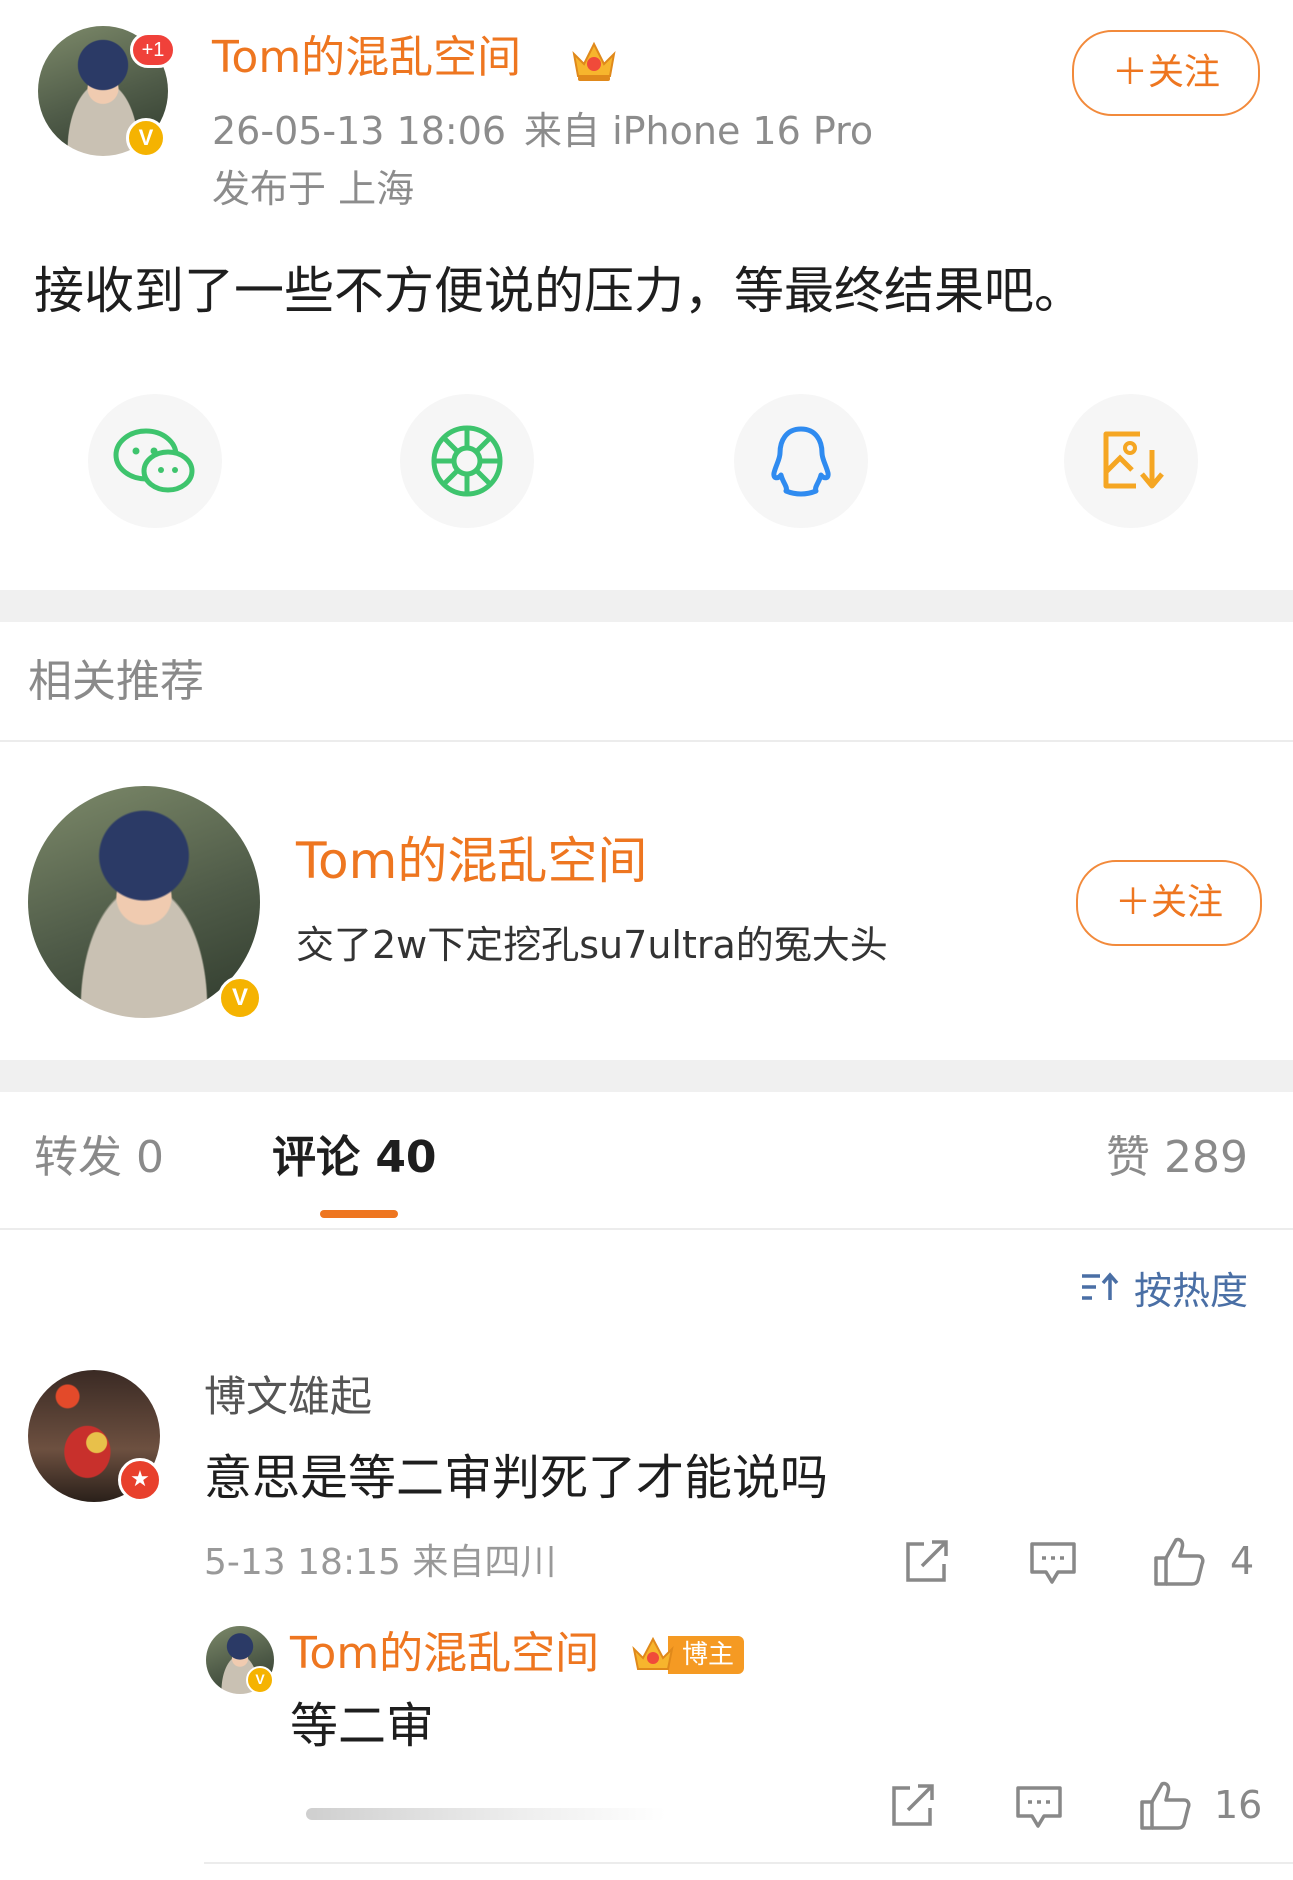 The width and height of the screenshot is (1293, 1880). I want to click on comment-meta: 5-13 18:15 来自四川, so click(380, 1562).